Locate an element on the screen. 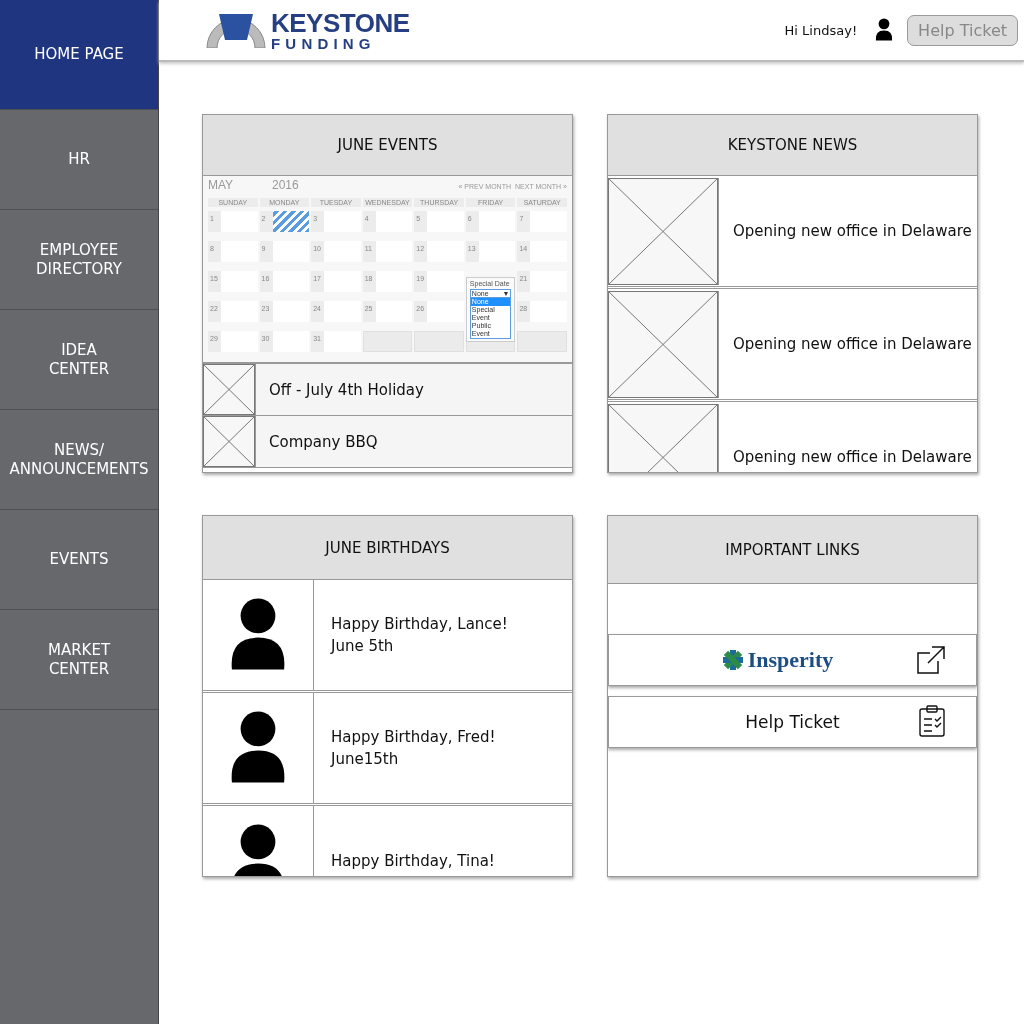  logo-subtitle: FUNDING is located at coordinates (324, 43).